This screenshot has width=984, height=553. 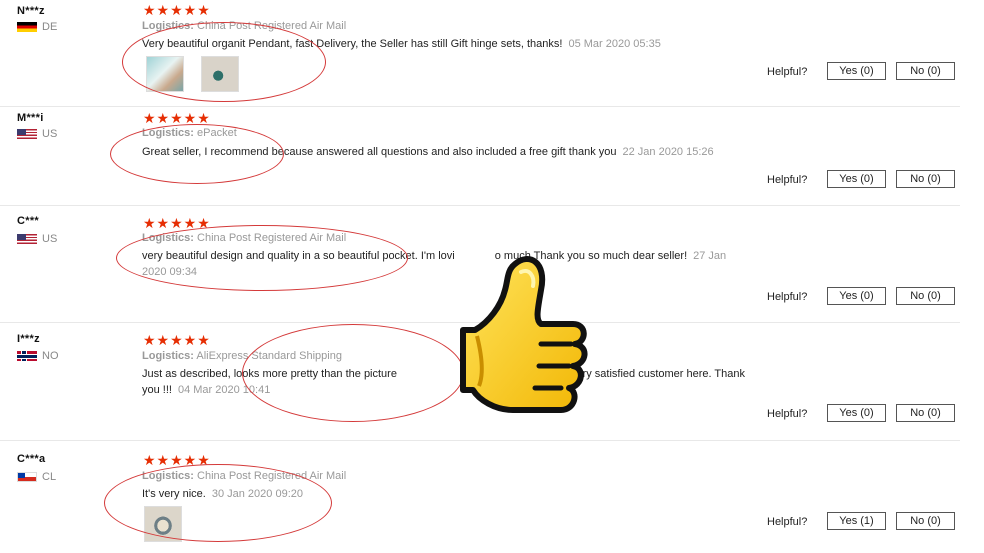 What do you see at coordinates (224, 390) in the screenshot?
I see `review-date: 04 Mar 2020 10:41` at bounding box center [224, 390].